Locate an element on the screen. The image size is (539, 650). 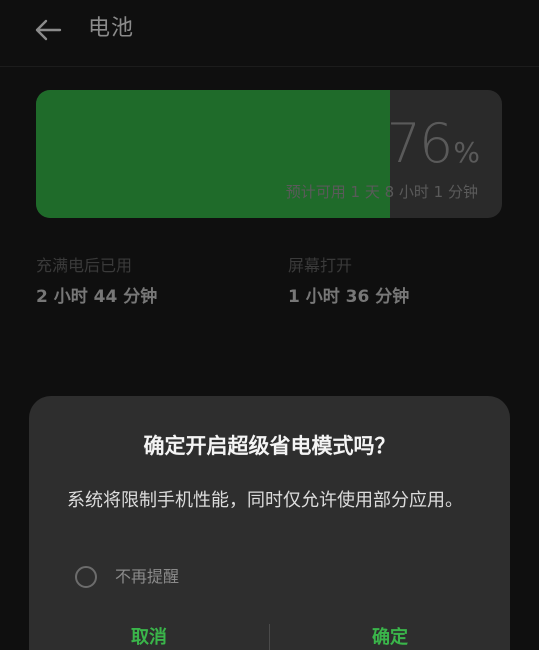
dont-remind-label: 不再提醒 is located at coordinates (147, 576).